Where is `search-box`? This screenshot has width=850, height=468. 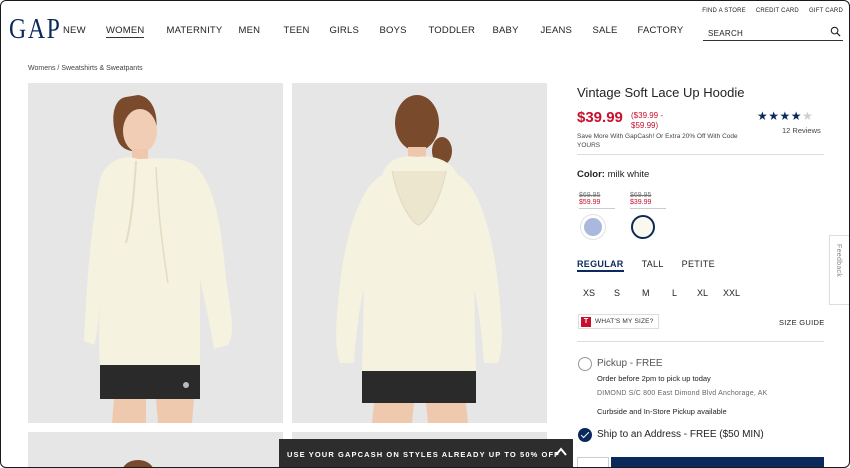
search-box is located at coordinates (773, 32).